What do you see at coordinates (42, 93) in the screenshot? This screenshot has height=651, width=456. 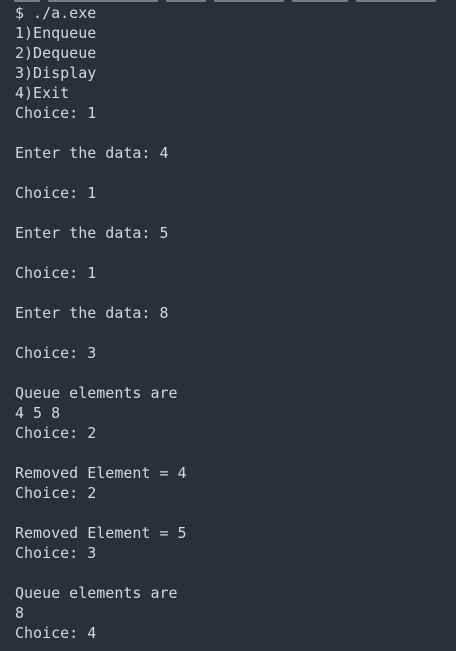 I see `menu-line: 4)Exit` at bounding box center [42, 93].